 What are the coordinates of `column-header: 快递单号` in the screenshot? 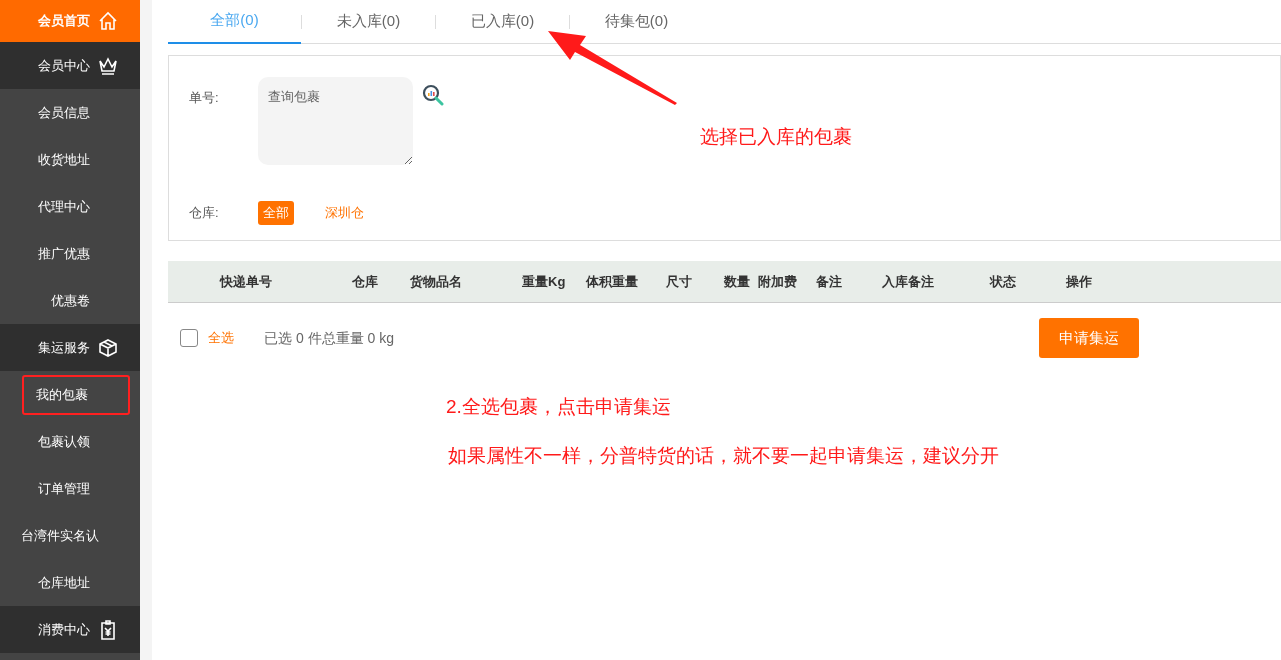 It's located at (246, 281).